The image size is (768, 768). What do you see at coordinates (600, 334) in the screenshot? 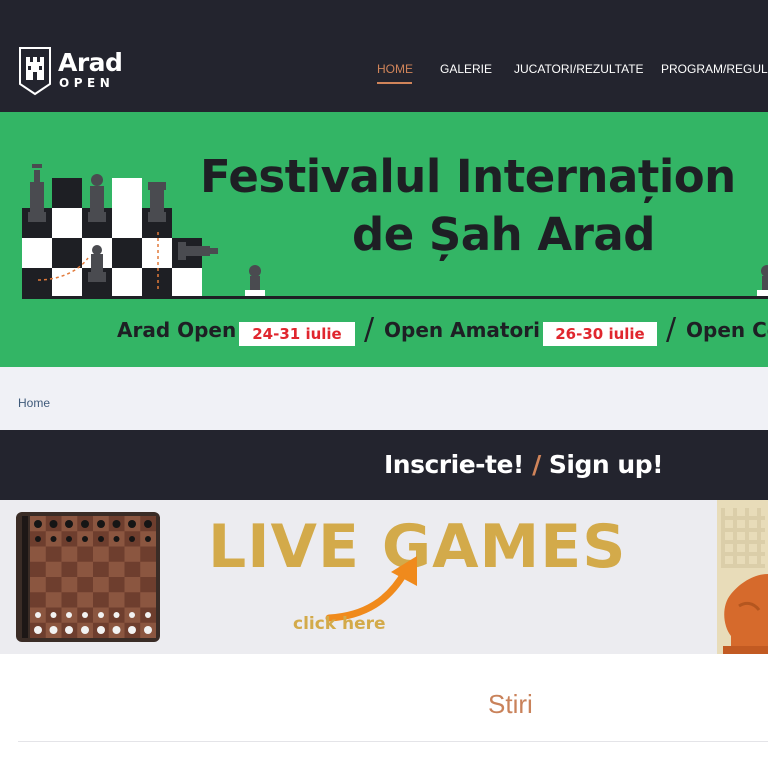
I see `event-dates: 26-30 iulie` at bounding box center [600, 334].